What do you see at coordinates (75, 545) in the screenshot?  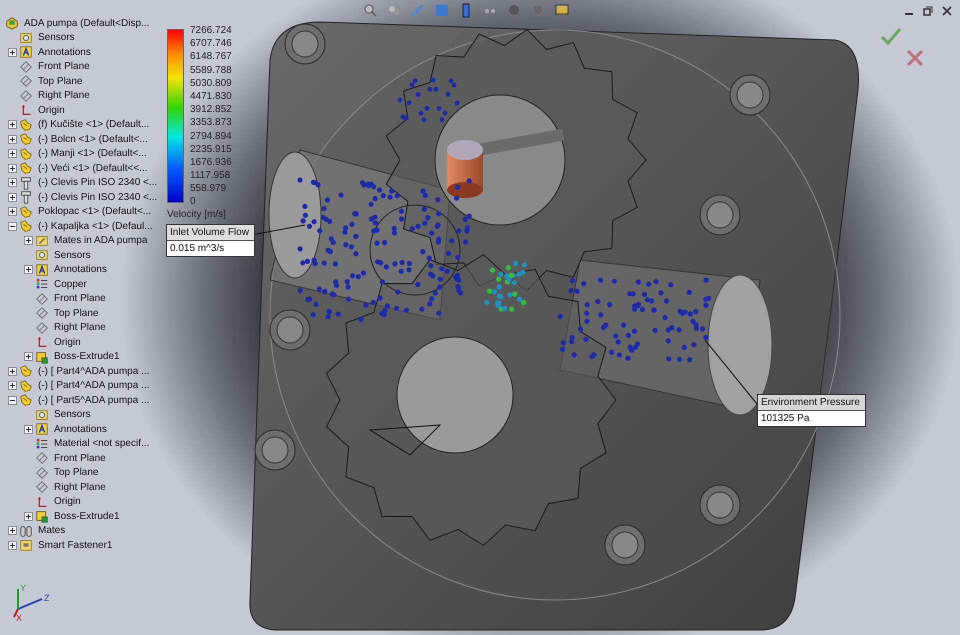 I see `tree-item: Smart Fastener1` at bounding box center [75, 545].